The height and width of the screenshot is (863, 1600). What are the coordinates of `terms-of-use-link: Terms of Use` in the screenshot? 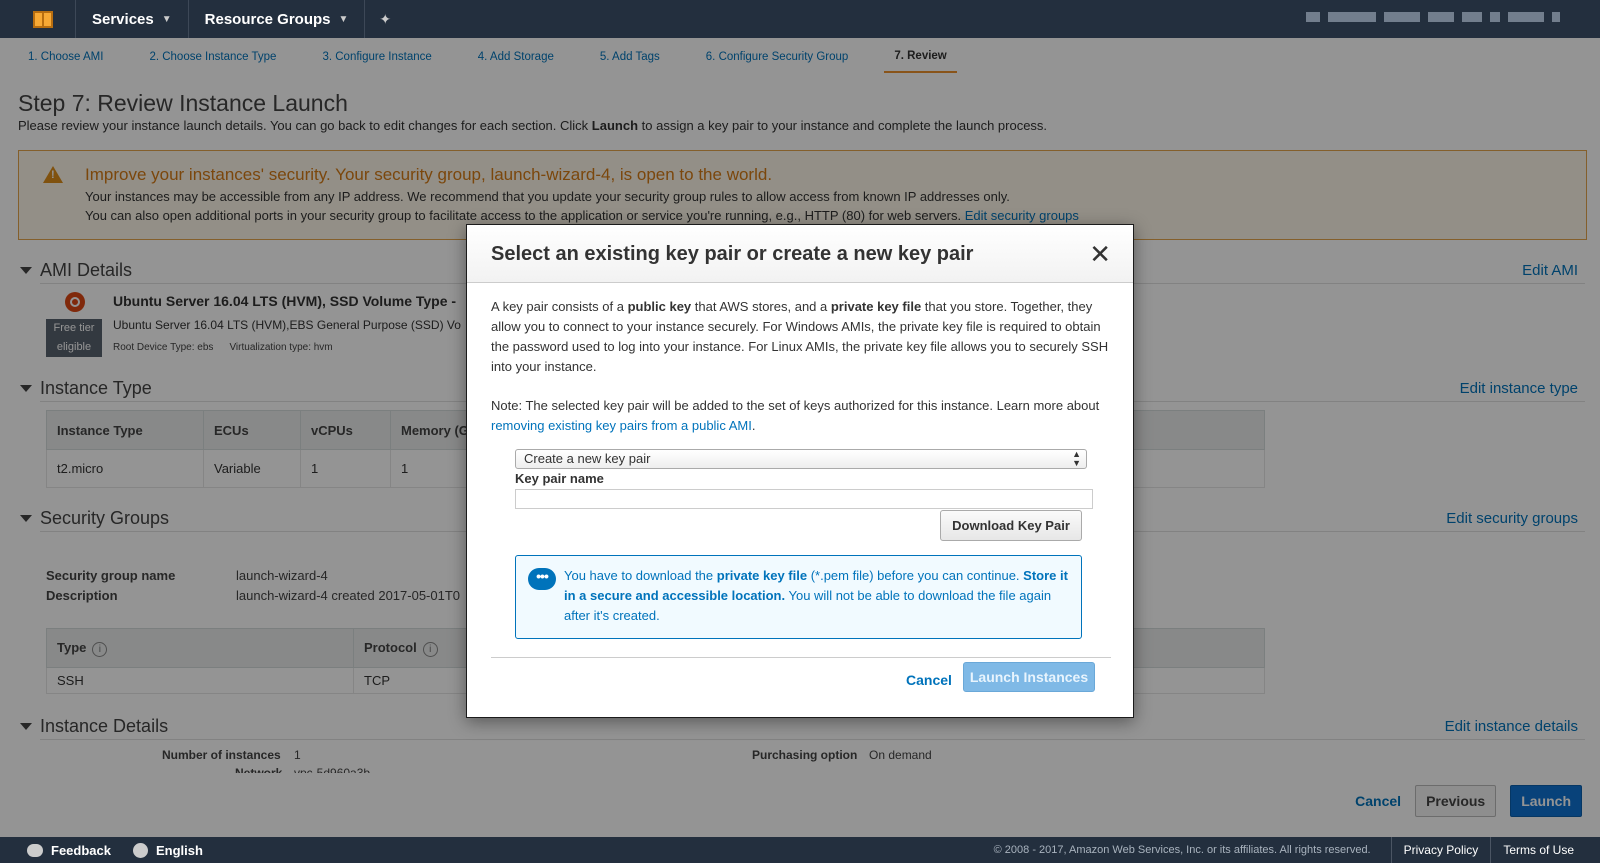 It's located at (1538, 850).